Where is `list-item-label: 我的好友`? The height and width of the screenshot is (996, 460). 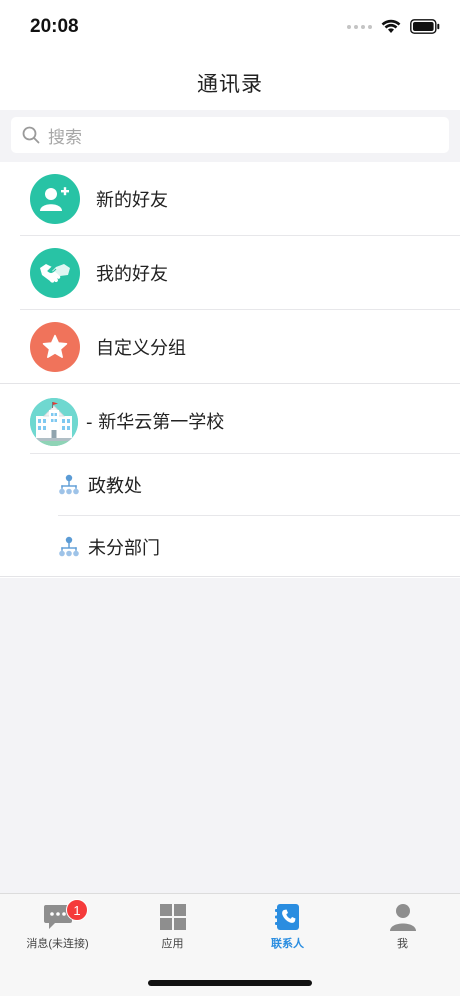 list-item-label: 我的好友 is located at coordinates (132, 274).